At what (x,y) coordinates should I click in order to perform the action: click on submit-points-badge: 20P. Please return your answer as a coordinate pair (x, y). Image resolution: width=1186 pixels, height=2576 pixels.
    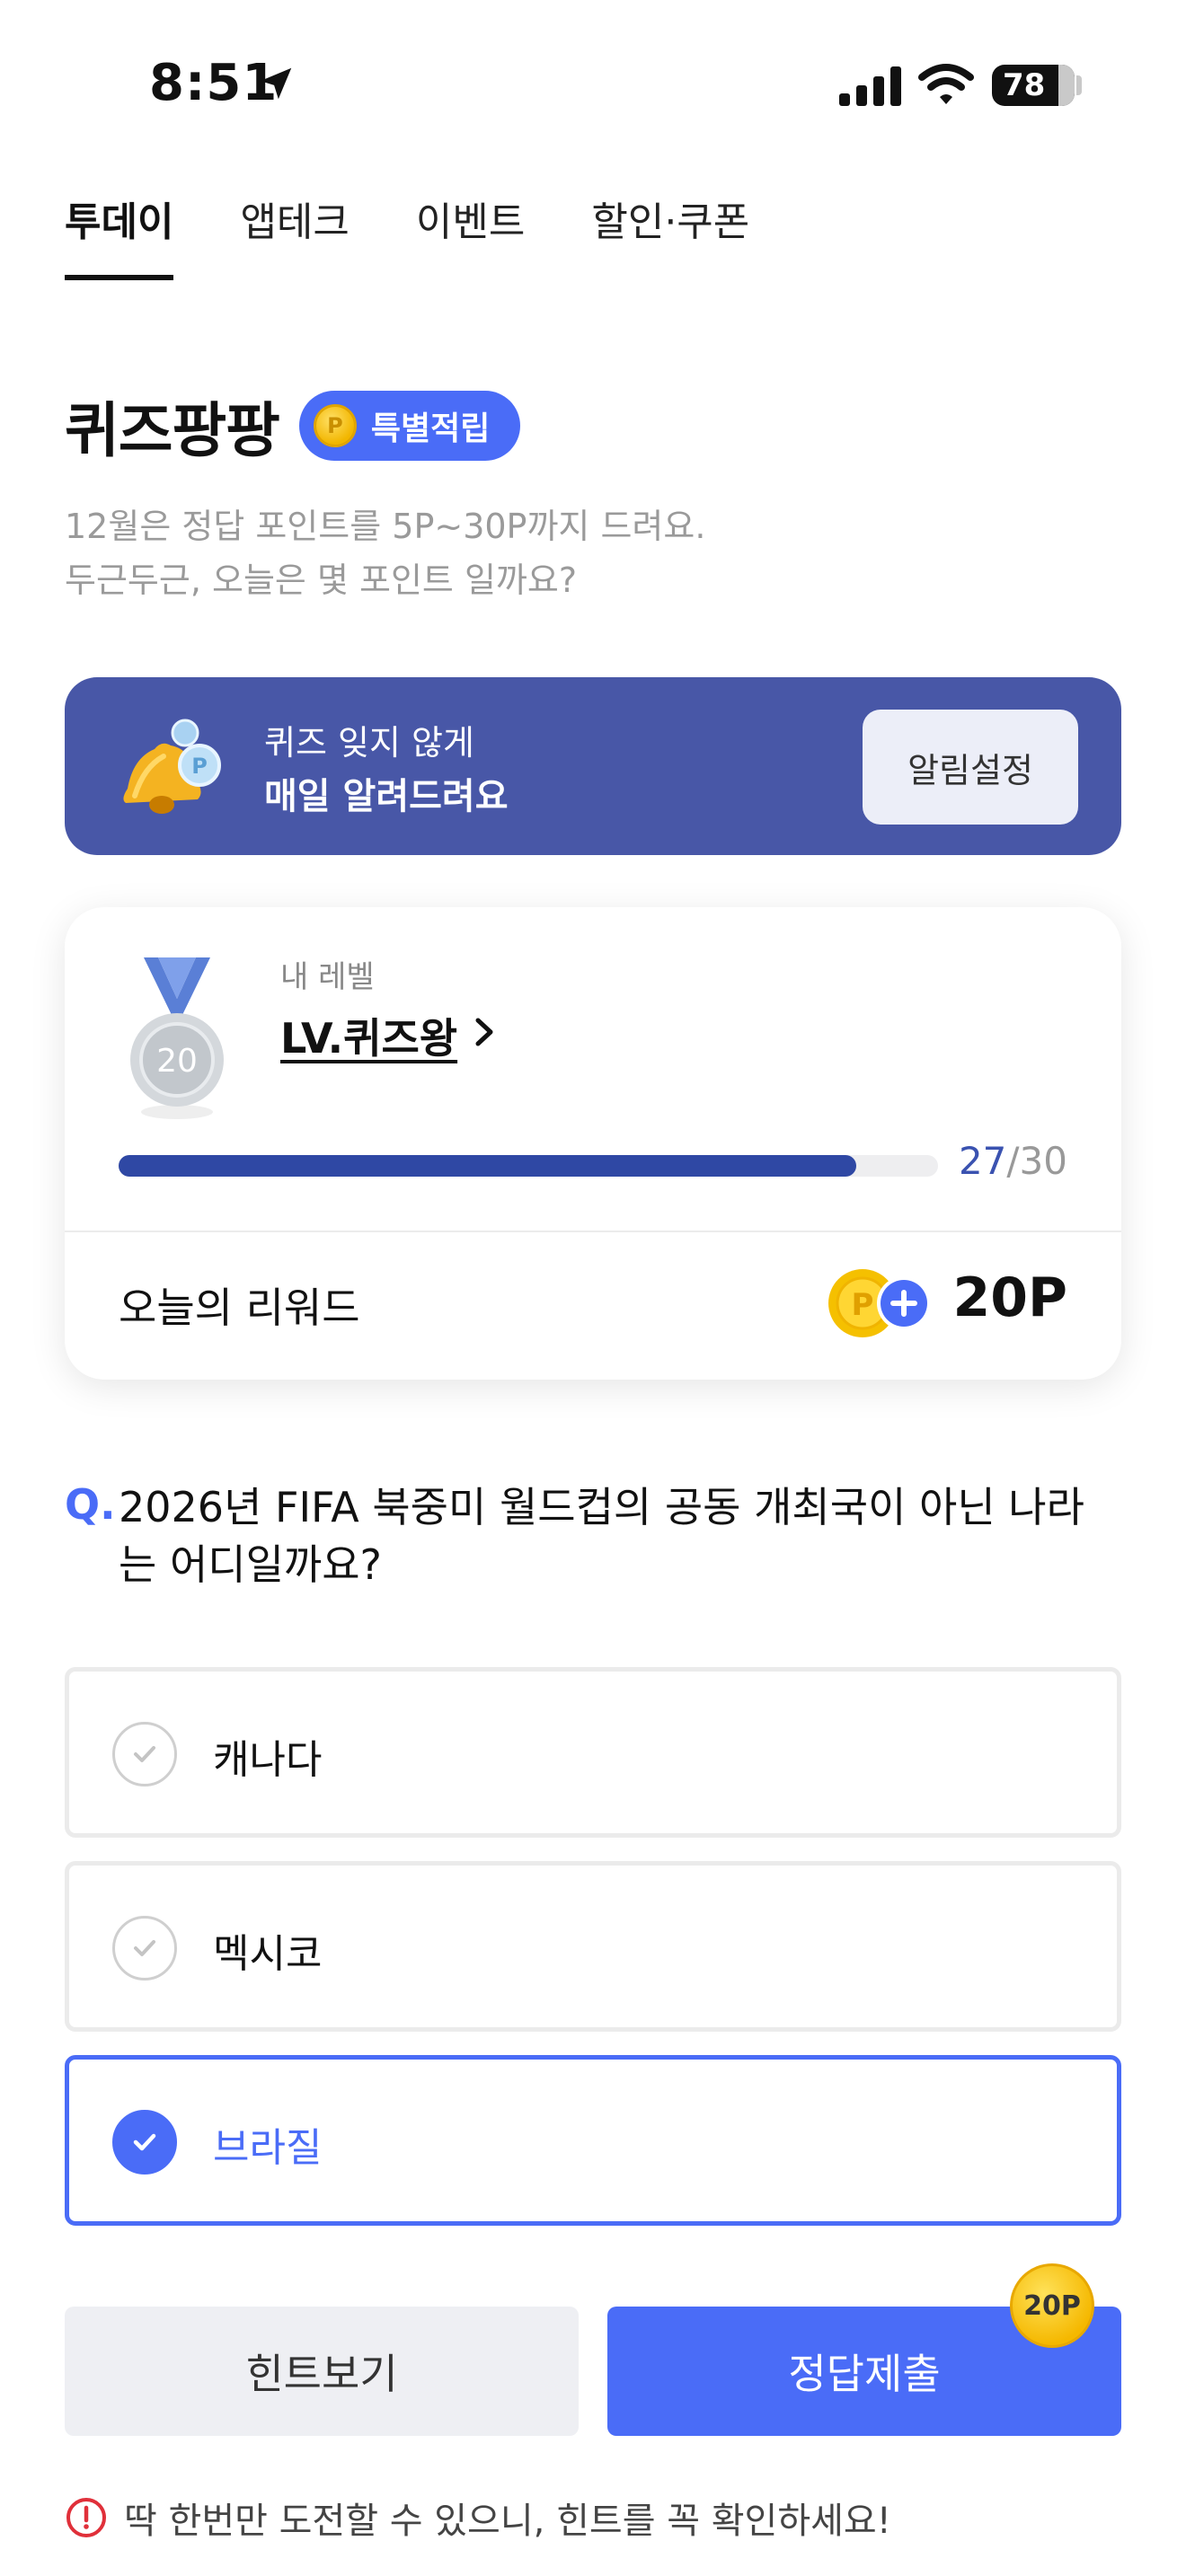
    Looking at the image, I should click on (1052, 2305).